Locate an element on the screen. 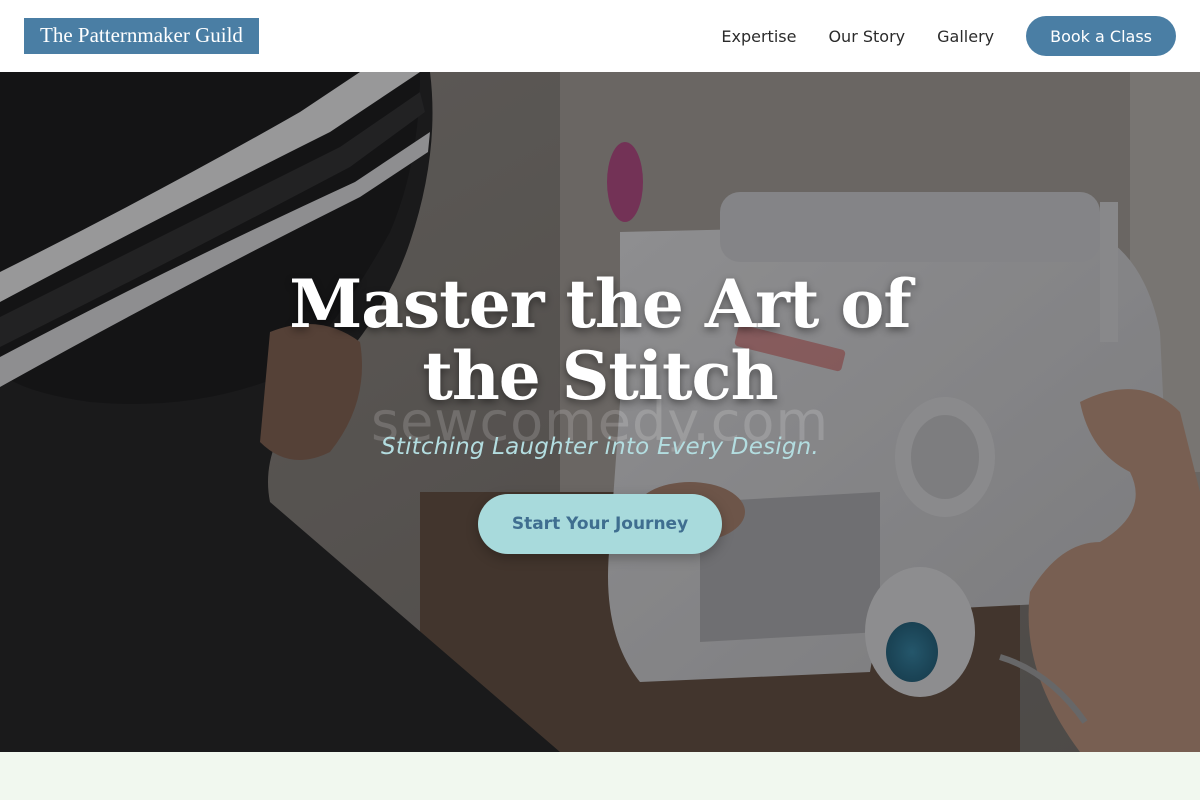 This screenshot has width=1200, height=800. book-a-class-button: Book a Class is located at coordinates (1101, 36).